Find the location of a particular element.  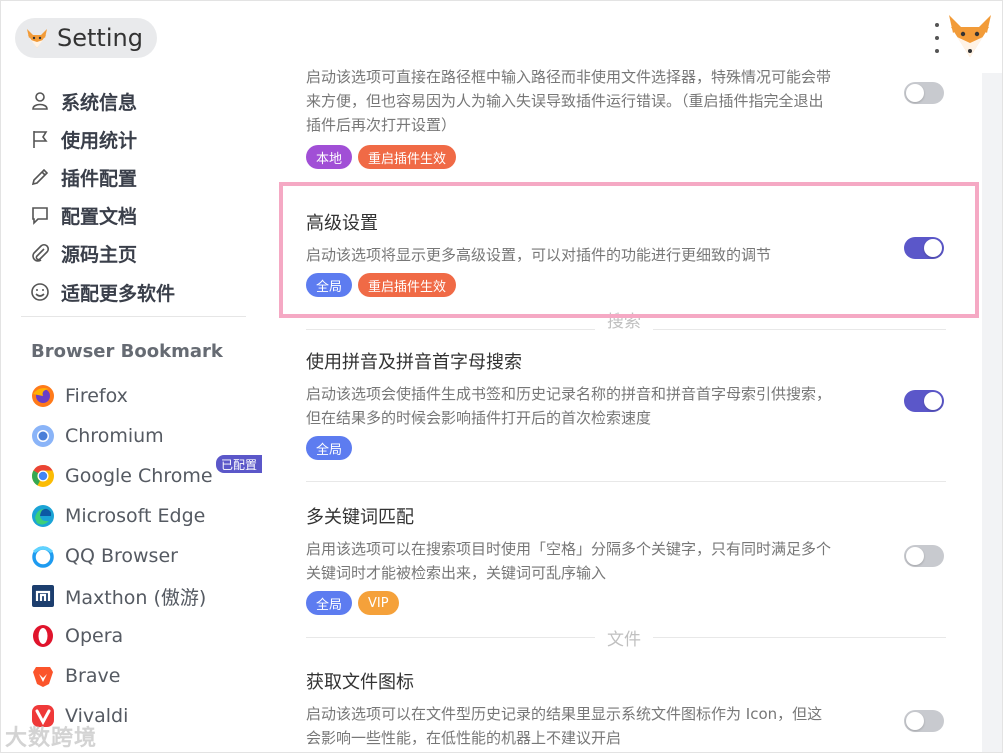

browser-label: Maxthon (傲游) is located at coordinates (136, 597).